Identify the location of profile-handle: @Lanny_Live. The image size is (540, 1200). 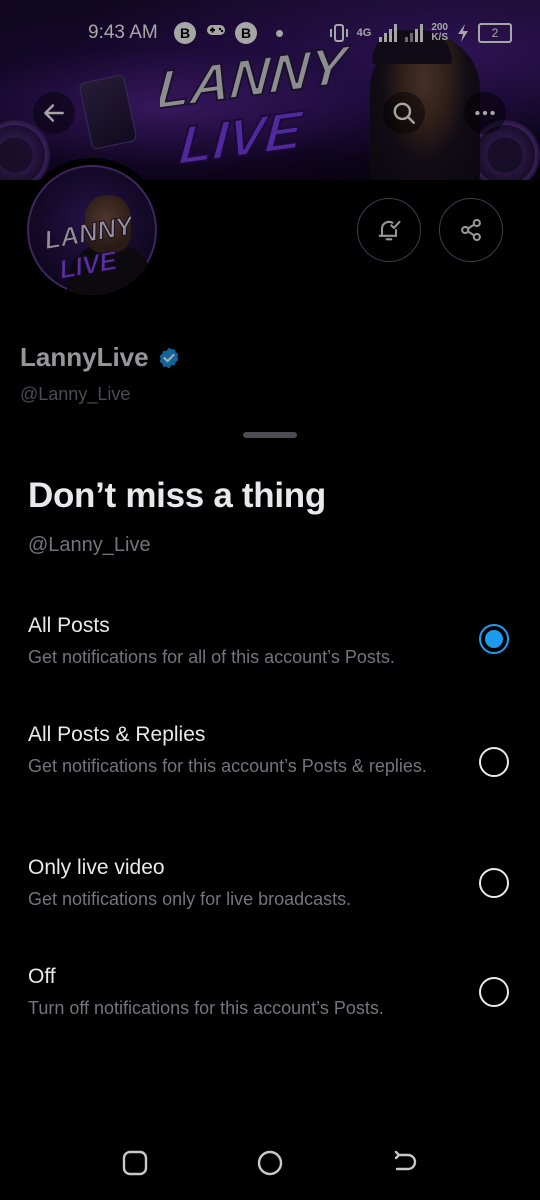
(75, 394).